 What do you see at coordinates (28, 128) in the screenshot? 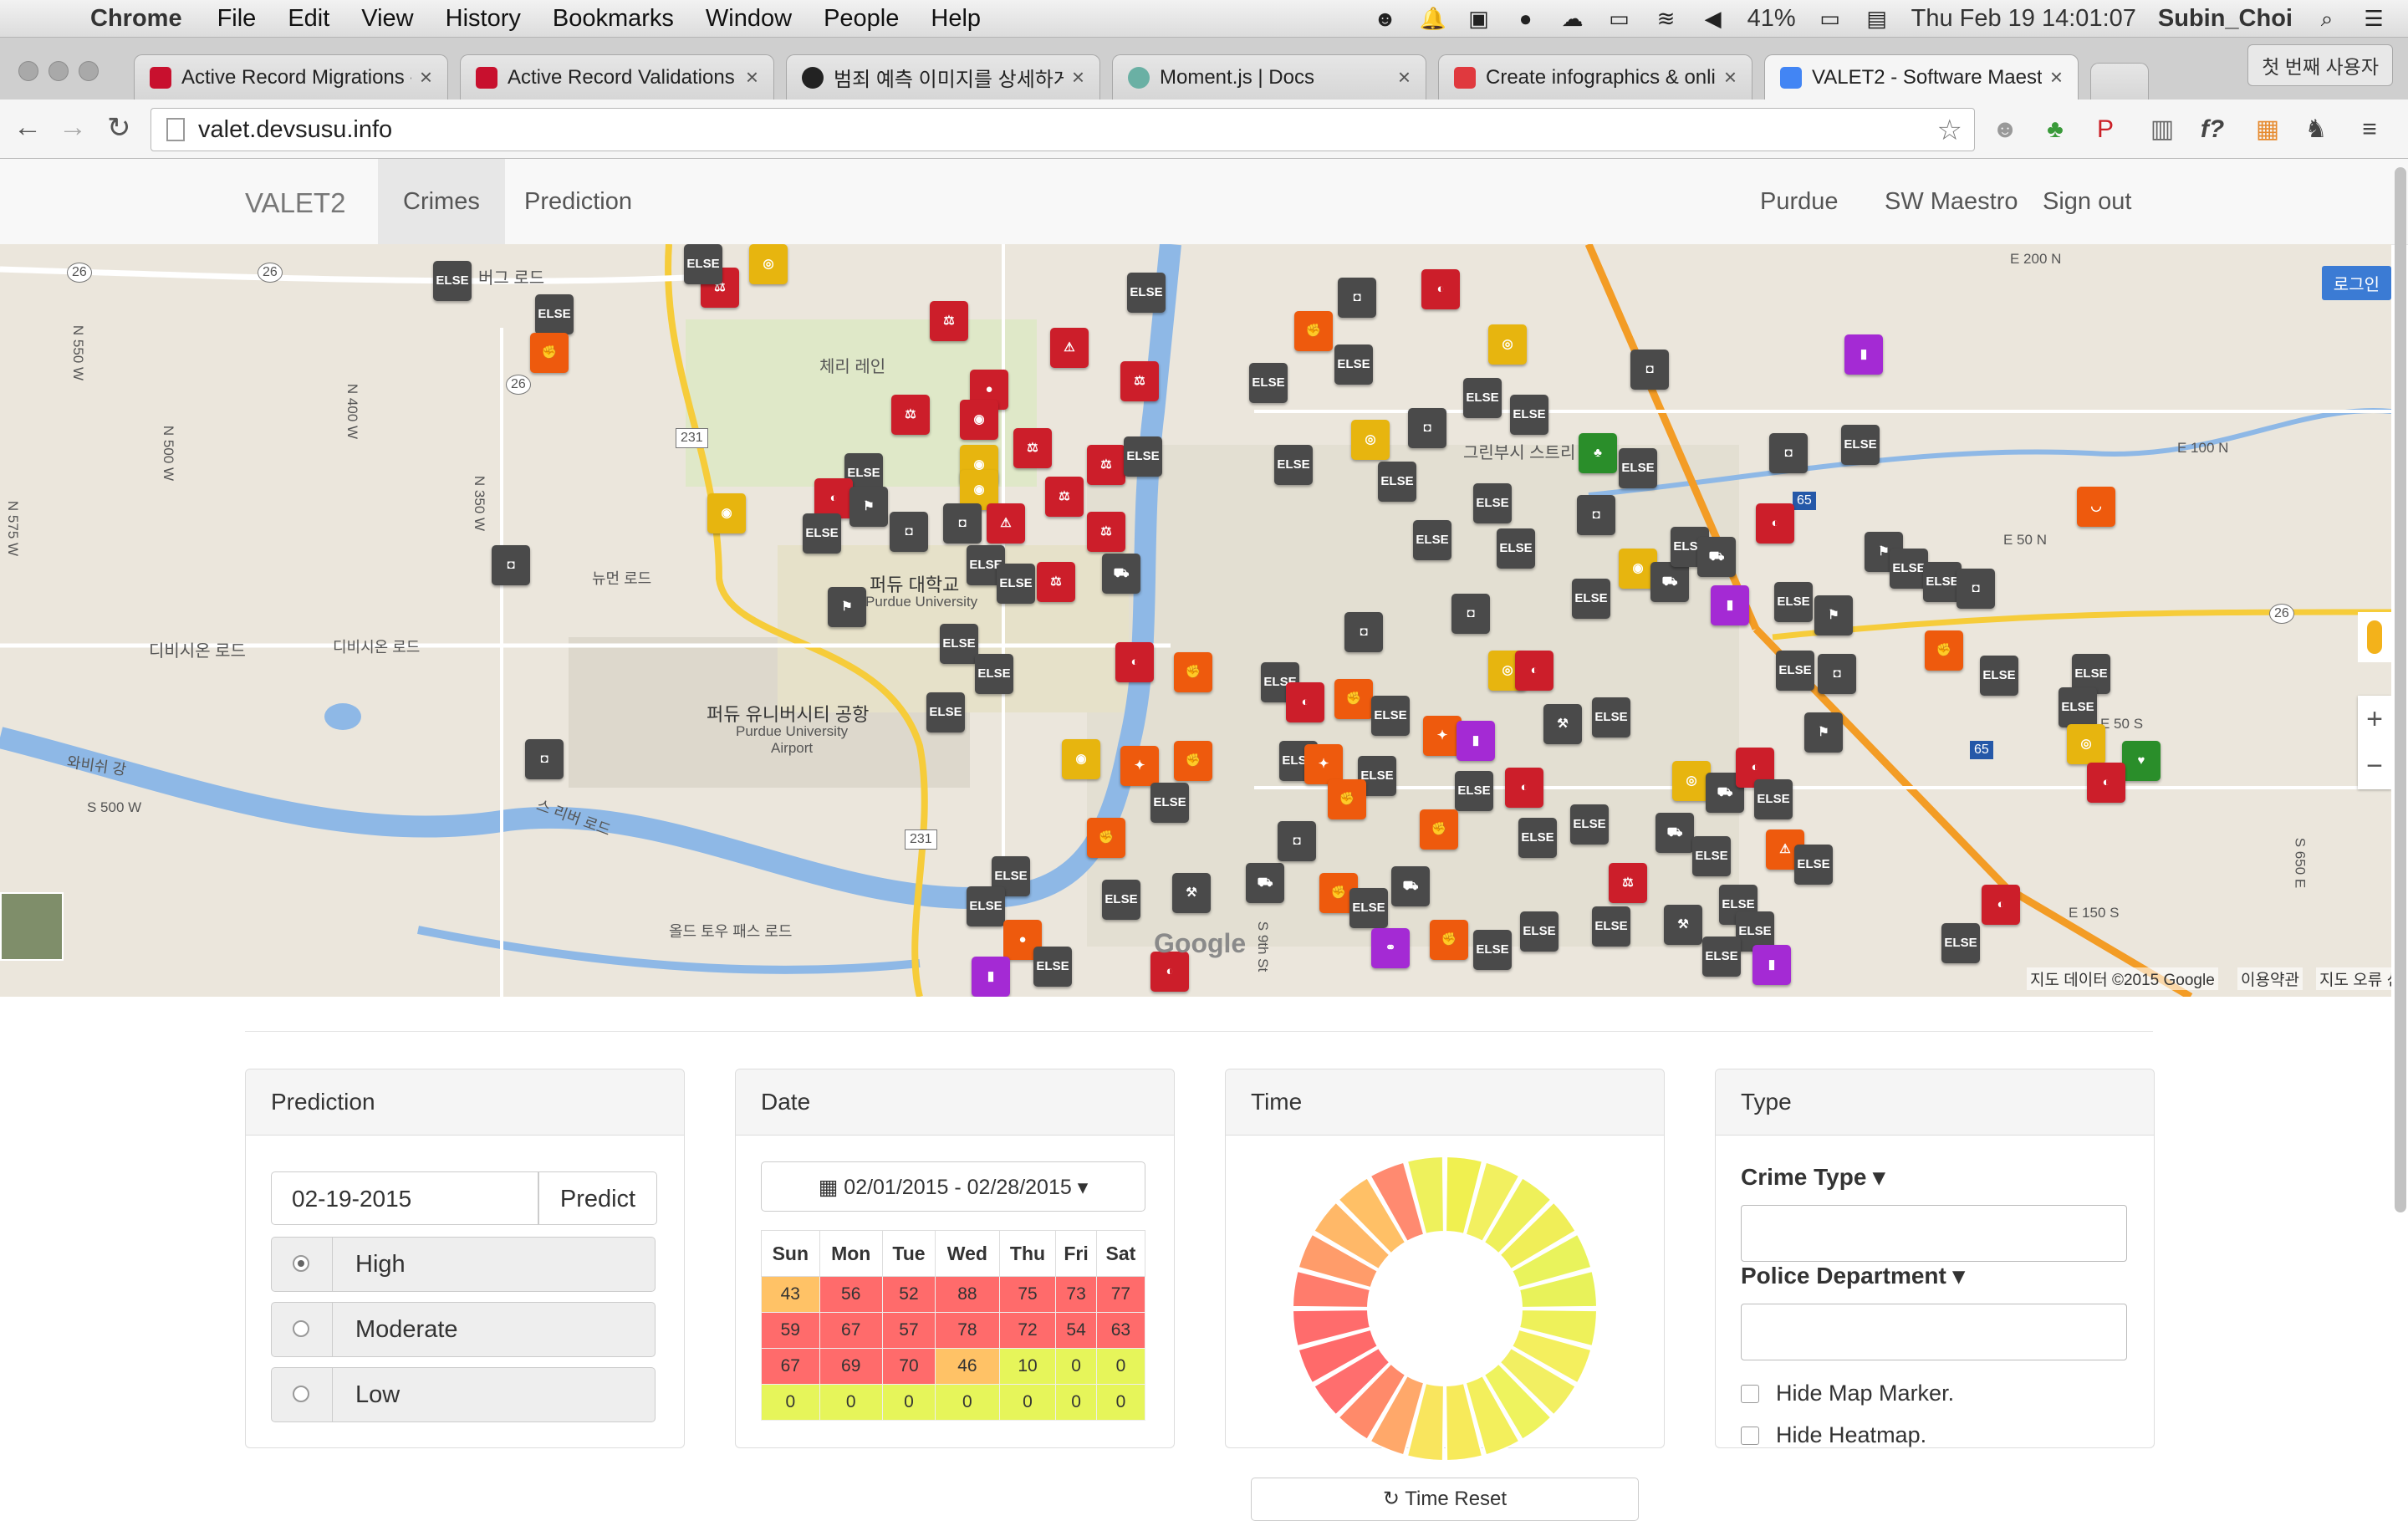
I see `back-arrow-icon: ←` at bounding box center [28, 128].